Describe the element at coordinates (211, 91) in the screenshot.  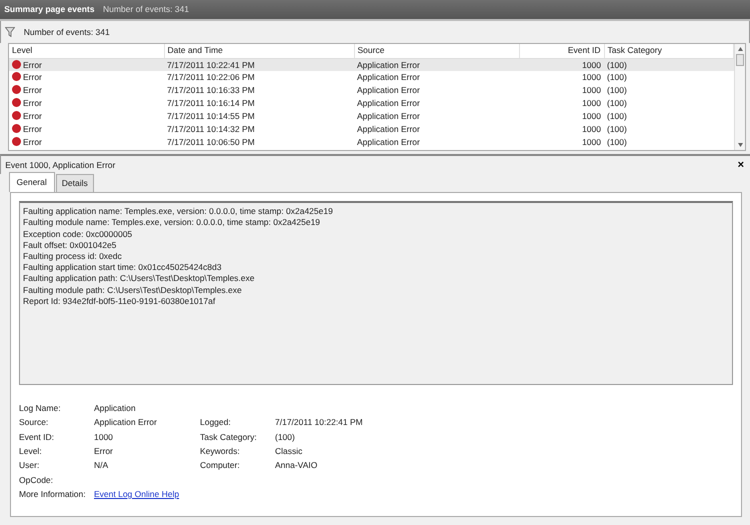
I see `date-cell-text: 7/17/2011 10:16:33 PM` at that location.